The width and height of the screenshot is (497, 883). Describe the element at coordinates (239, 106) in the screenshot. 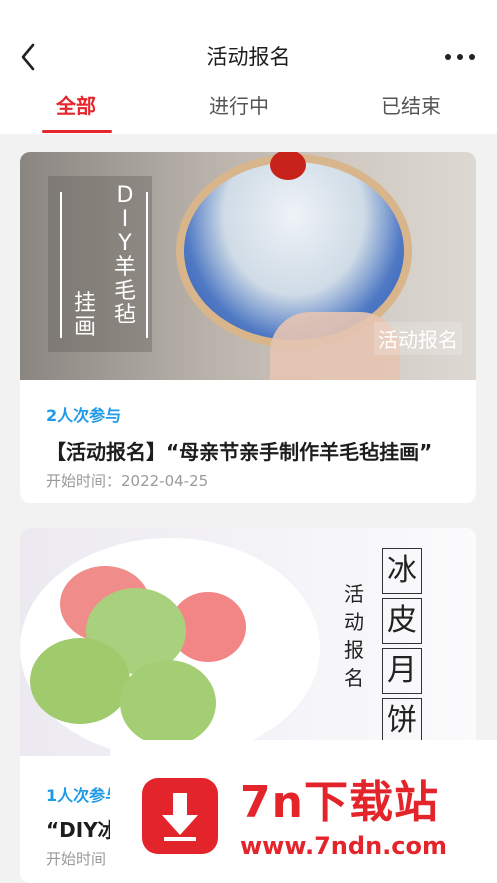

I see `tab-ongoing: 进行中` at that location.